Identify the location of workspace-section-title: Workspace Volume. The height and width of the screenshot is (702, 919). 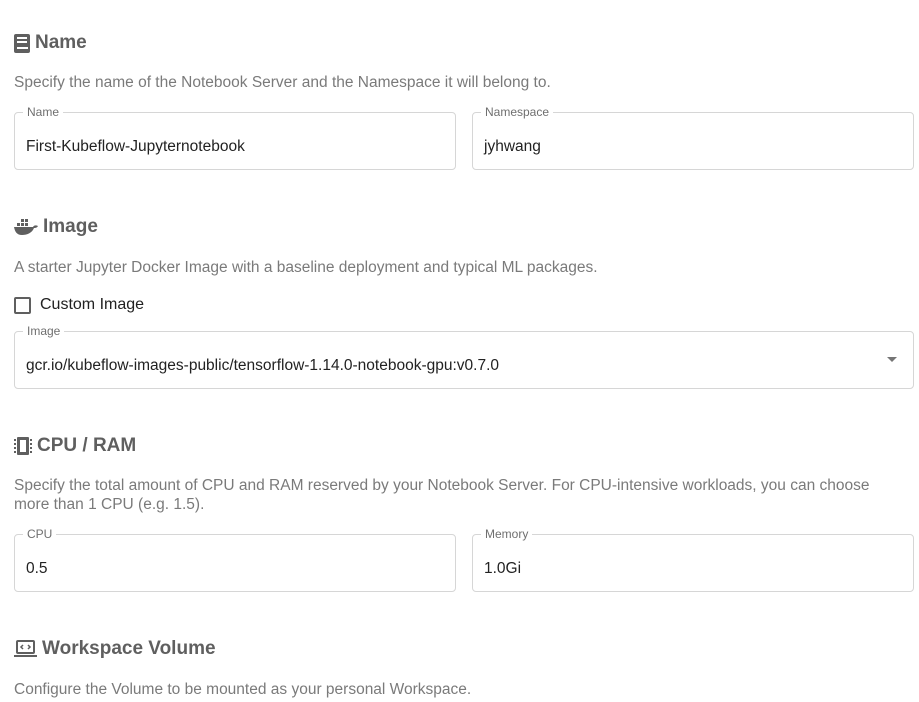
(115, 649).